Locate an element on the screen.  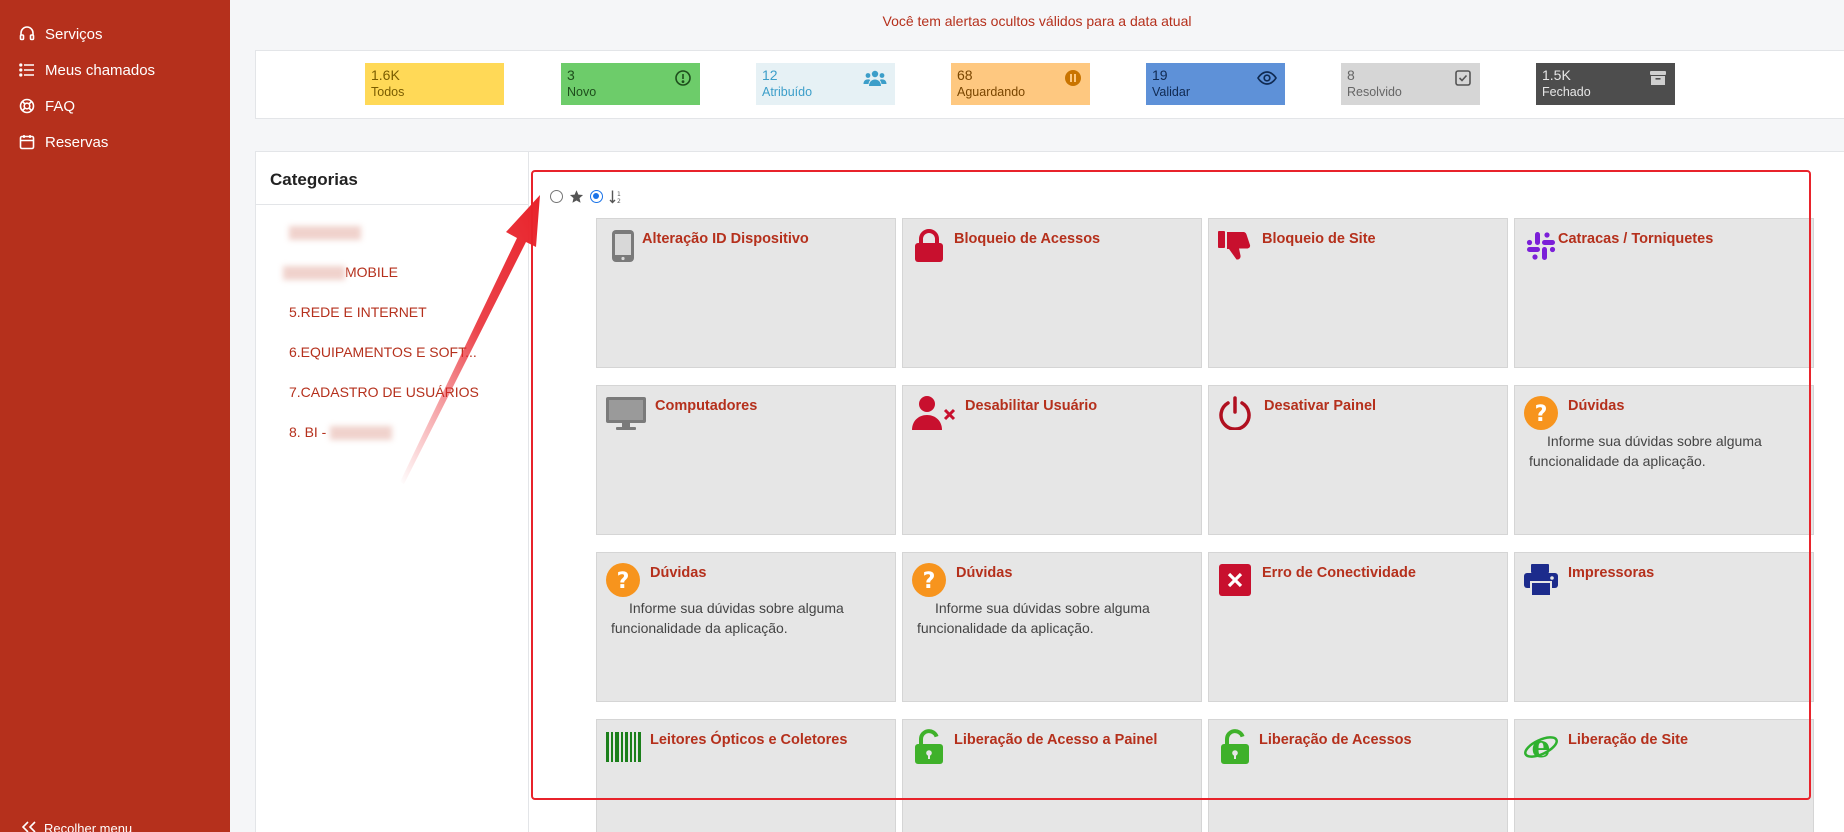
service-card: Alteração ID Dispositivo is located at coordinates (746, 293).